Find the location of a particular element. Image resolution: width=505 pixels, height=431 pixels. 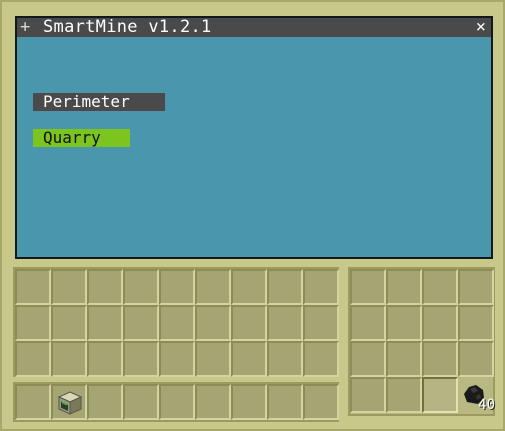

computer-block-icon is located at coordinates (70, 403).